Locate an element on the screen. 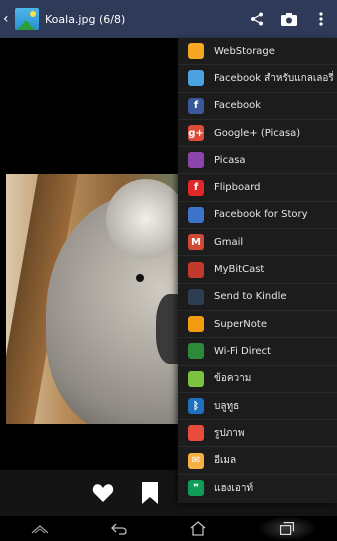 The height and width of the screenshot is (541, 337). action-bar: ‹ Koala.jpg (6/8) is located at coordinates (168, 19).